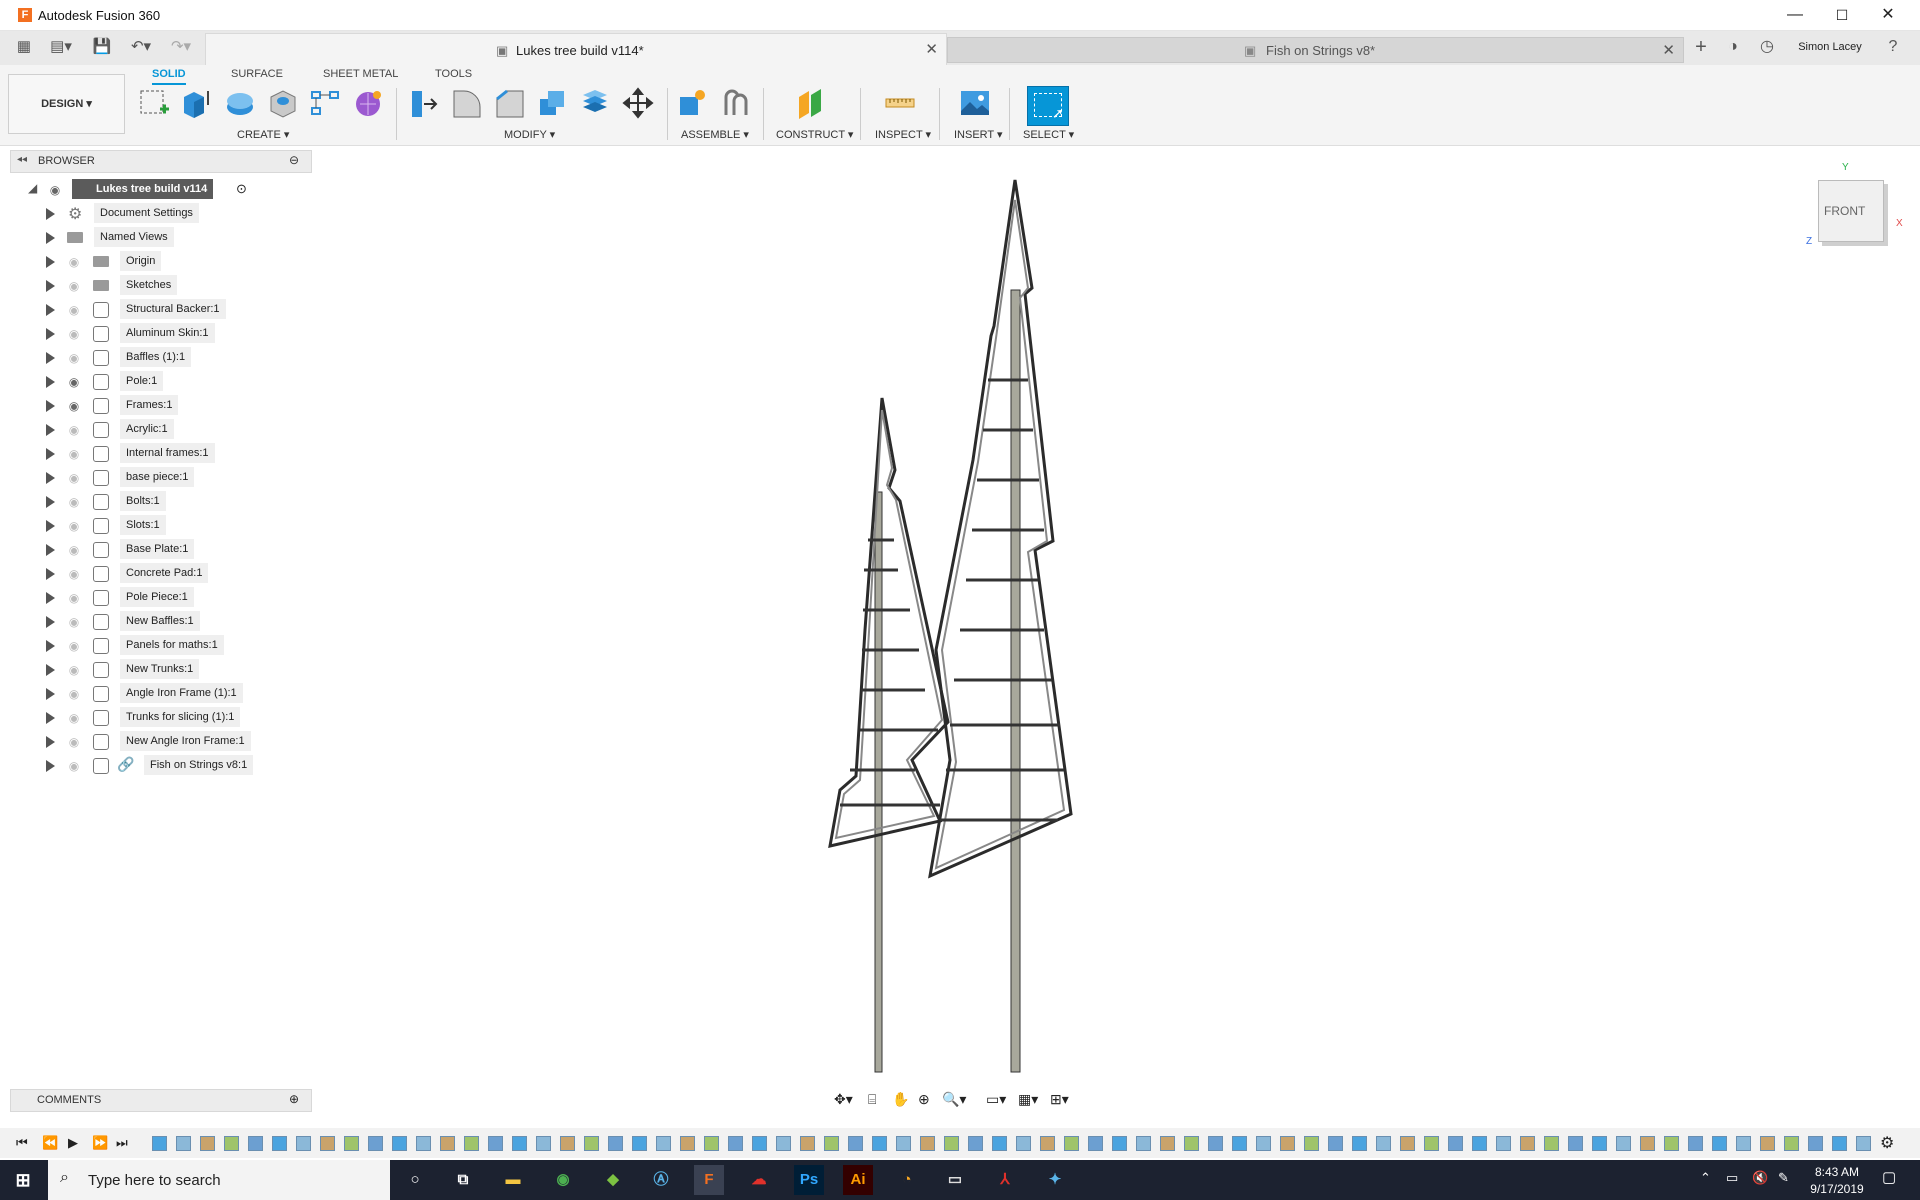 The height and width of the screenshot is (1200, 1920). What do you see at coordinates (509, 103) in the screenshot?
I see `chamfer-icon` at bounding box center [509, 103].